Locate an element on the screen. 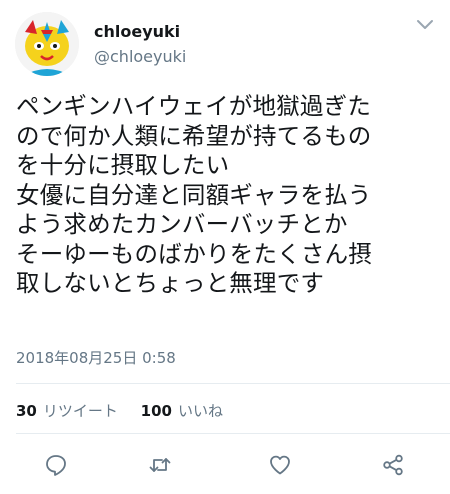  like-stat: 100 いいね is located at coordinates (182, 411).